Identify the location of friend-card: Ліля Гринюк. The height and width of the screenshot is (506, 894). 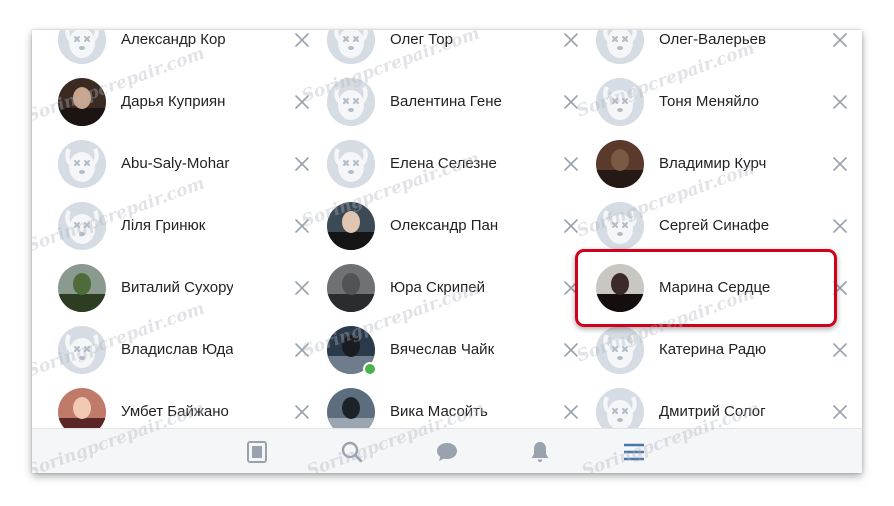
(189, 226).